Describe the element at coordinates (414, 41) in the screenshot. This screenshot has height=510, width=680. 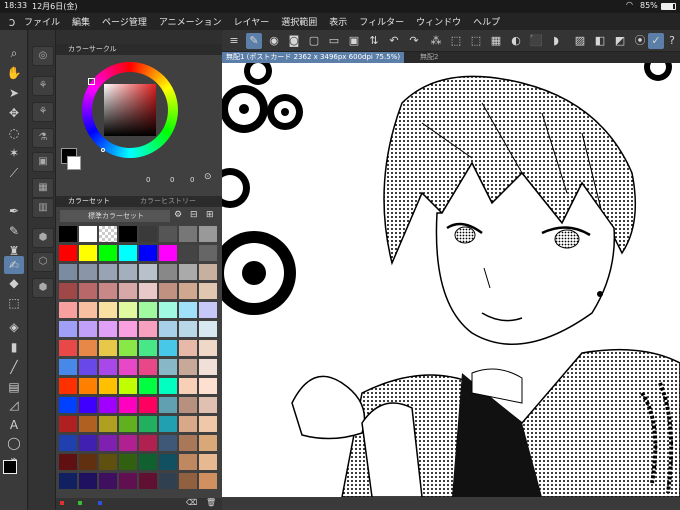
I see `redo-icon: ↷` at that location.